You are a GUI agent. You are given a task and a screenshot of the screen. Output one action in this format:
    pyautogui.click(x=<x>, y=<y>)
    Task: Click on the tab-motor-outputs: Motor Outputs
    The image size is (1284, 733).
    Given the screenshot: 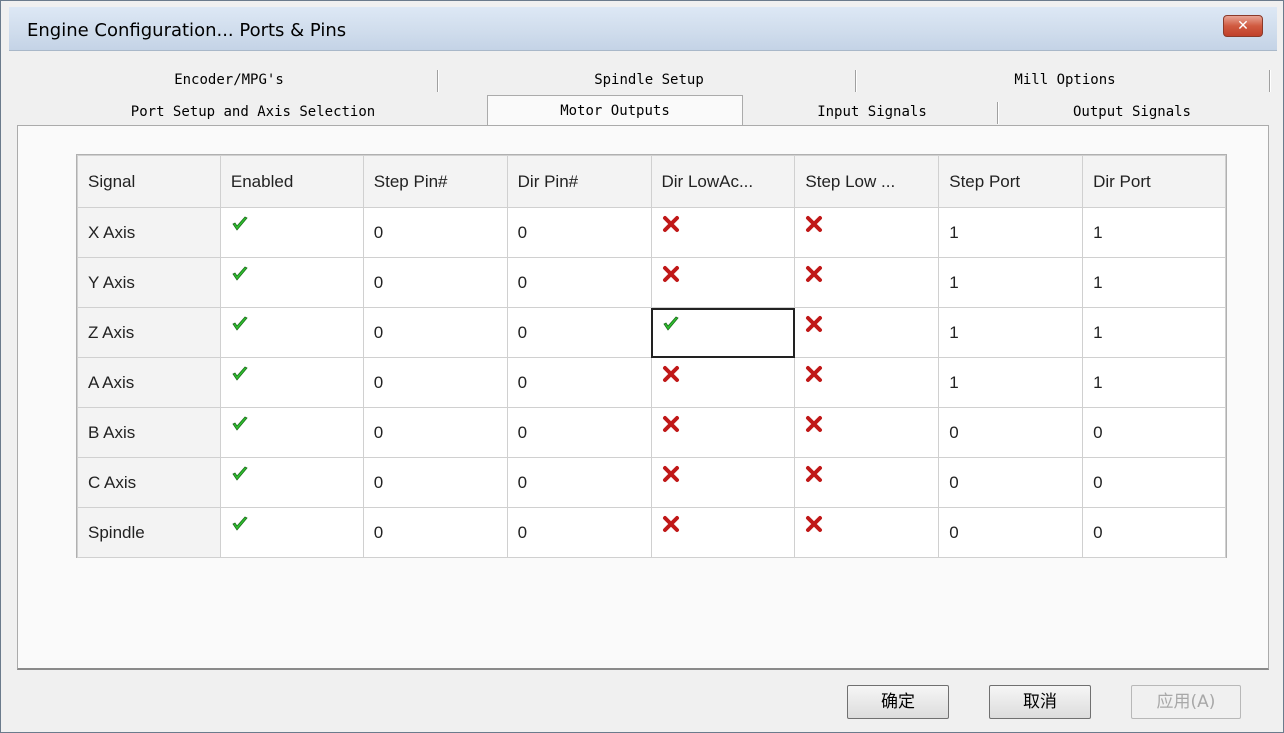 What is the action you would take?
    pyautogui.click(x=615, y=111)
    